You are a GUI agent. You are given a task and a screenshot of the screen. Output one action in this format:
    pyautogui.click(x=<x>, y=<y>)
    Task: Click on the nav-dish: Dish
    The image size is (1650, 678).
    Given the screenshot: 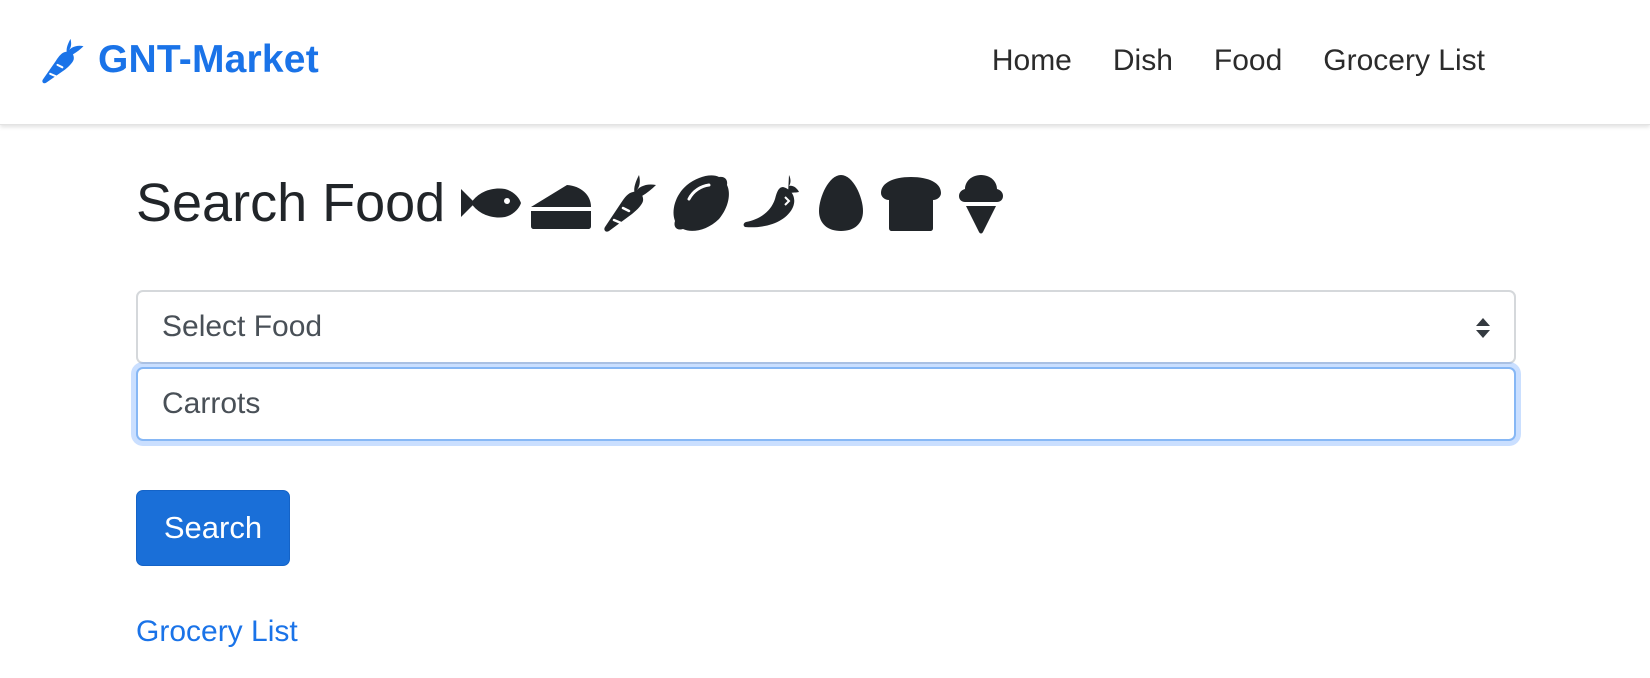 What is the action you would take?
    pyautogui.click(x=1143, y=61)
    